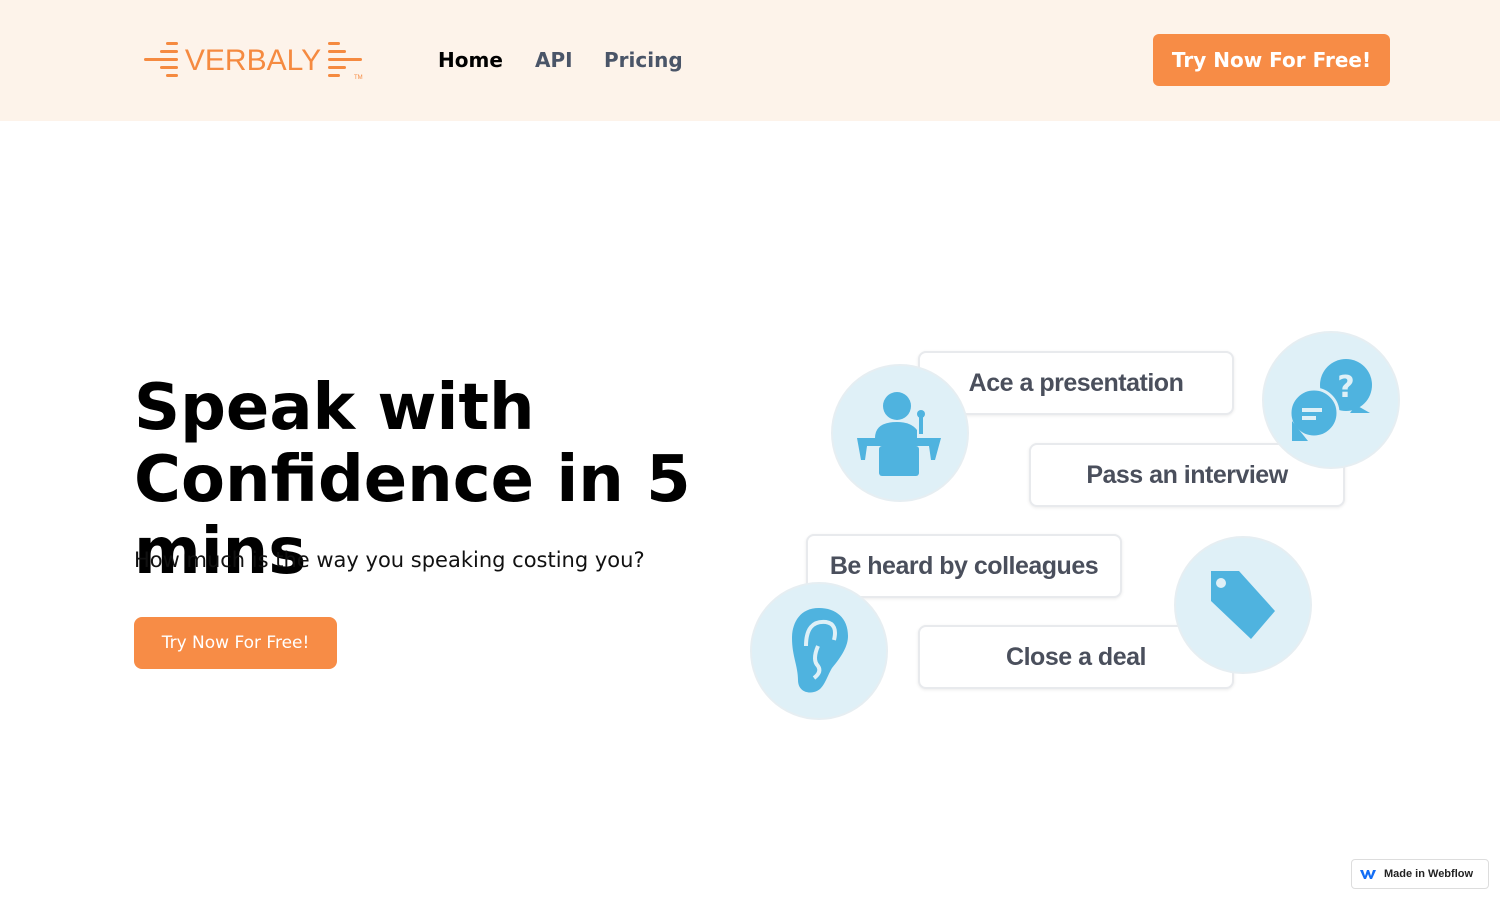 Image resolution: width=1500 pixels, height=900 pixels. What do you see at coordinates (643, 60) in the screenshot?
I see `nav-pricing: Pricing` at bounding box center [643, 60].